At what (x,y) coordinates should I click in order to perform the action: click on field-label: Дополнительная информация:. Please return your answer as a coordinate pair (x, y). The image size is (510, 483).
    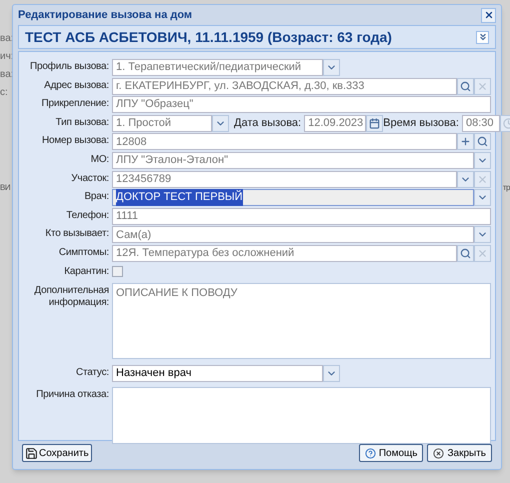
    Looking at the image, I should click on (71, 297).